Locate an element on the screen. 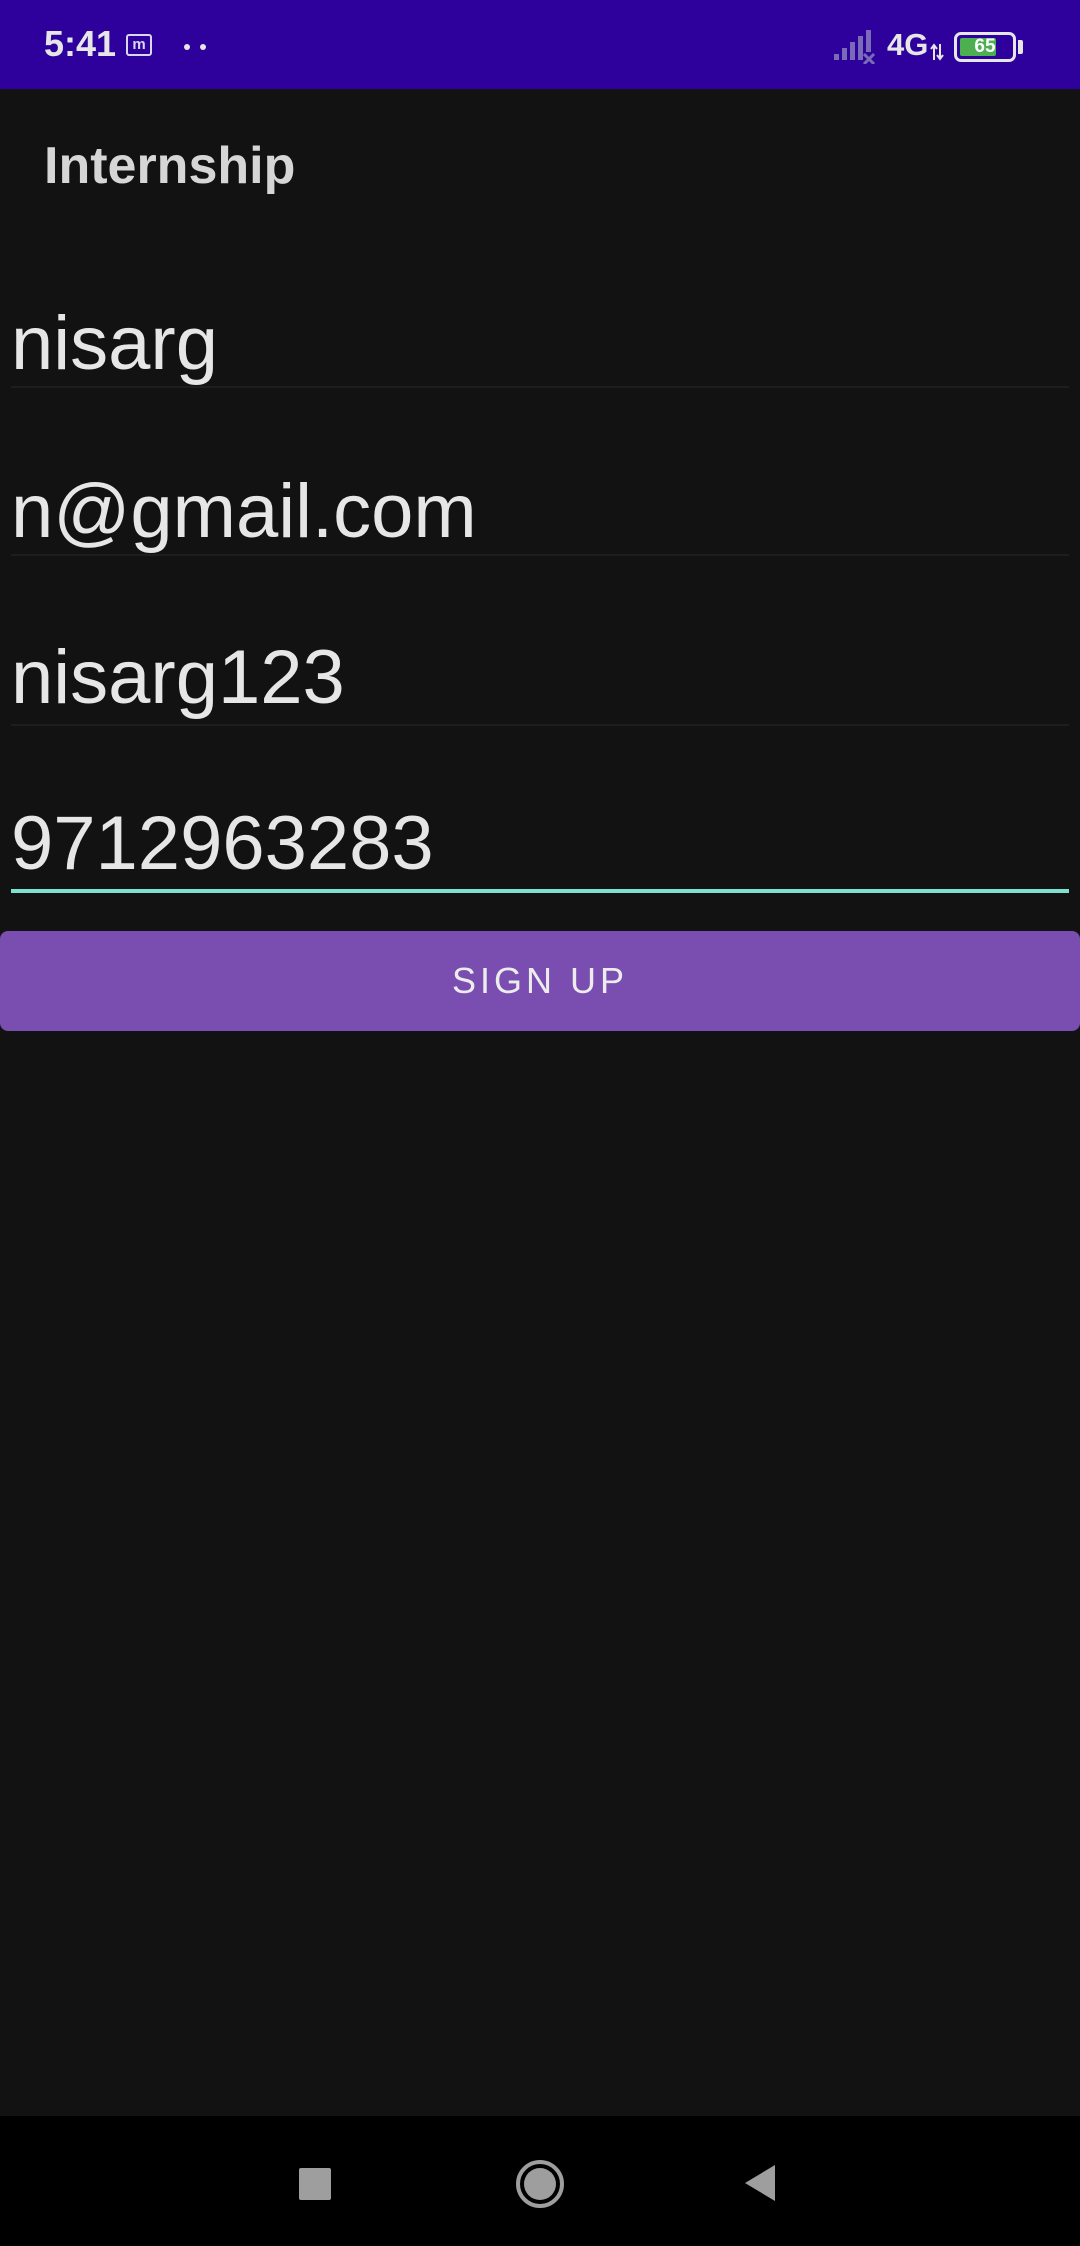  password-field-container is located at coordinates (540, 678).